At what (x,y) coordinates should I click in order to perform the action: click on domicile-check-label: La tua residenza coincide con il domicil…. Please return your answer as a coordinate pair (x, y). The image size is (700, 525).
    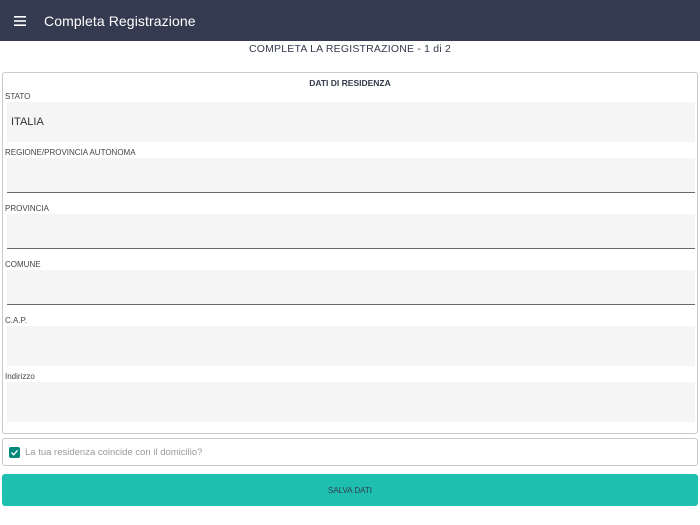
    Looking at the image, I should click on (114, 452).